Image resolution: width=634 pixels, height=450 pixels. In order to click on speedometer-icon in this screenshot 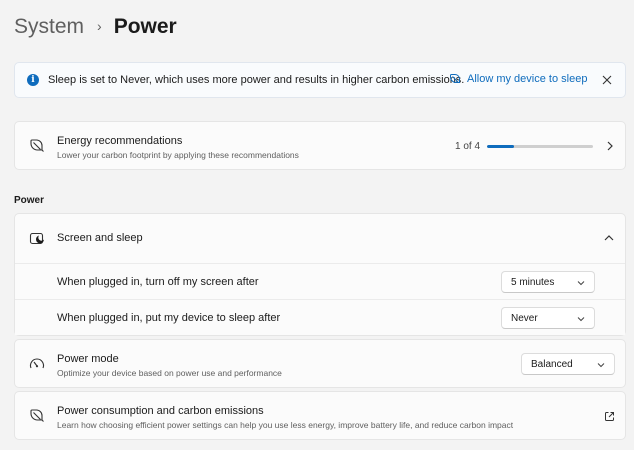, I will do `click(37, 364)`.